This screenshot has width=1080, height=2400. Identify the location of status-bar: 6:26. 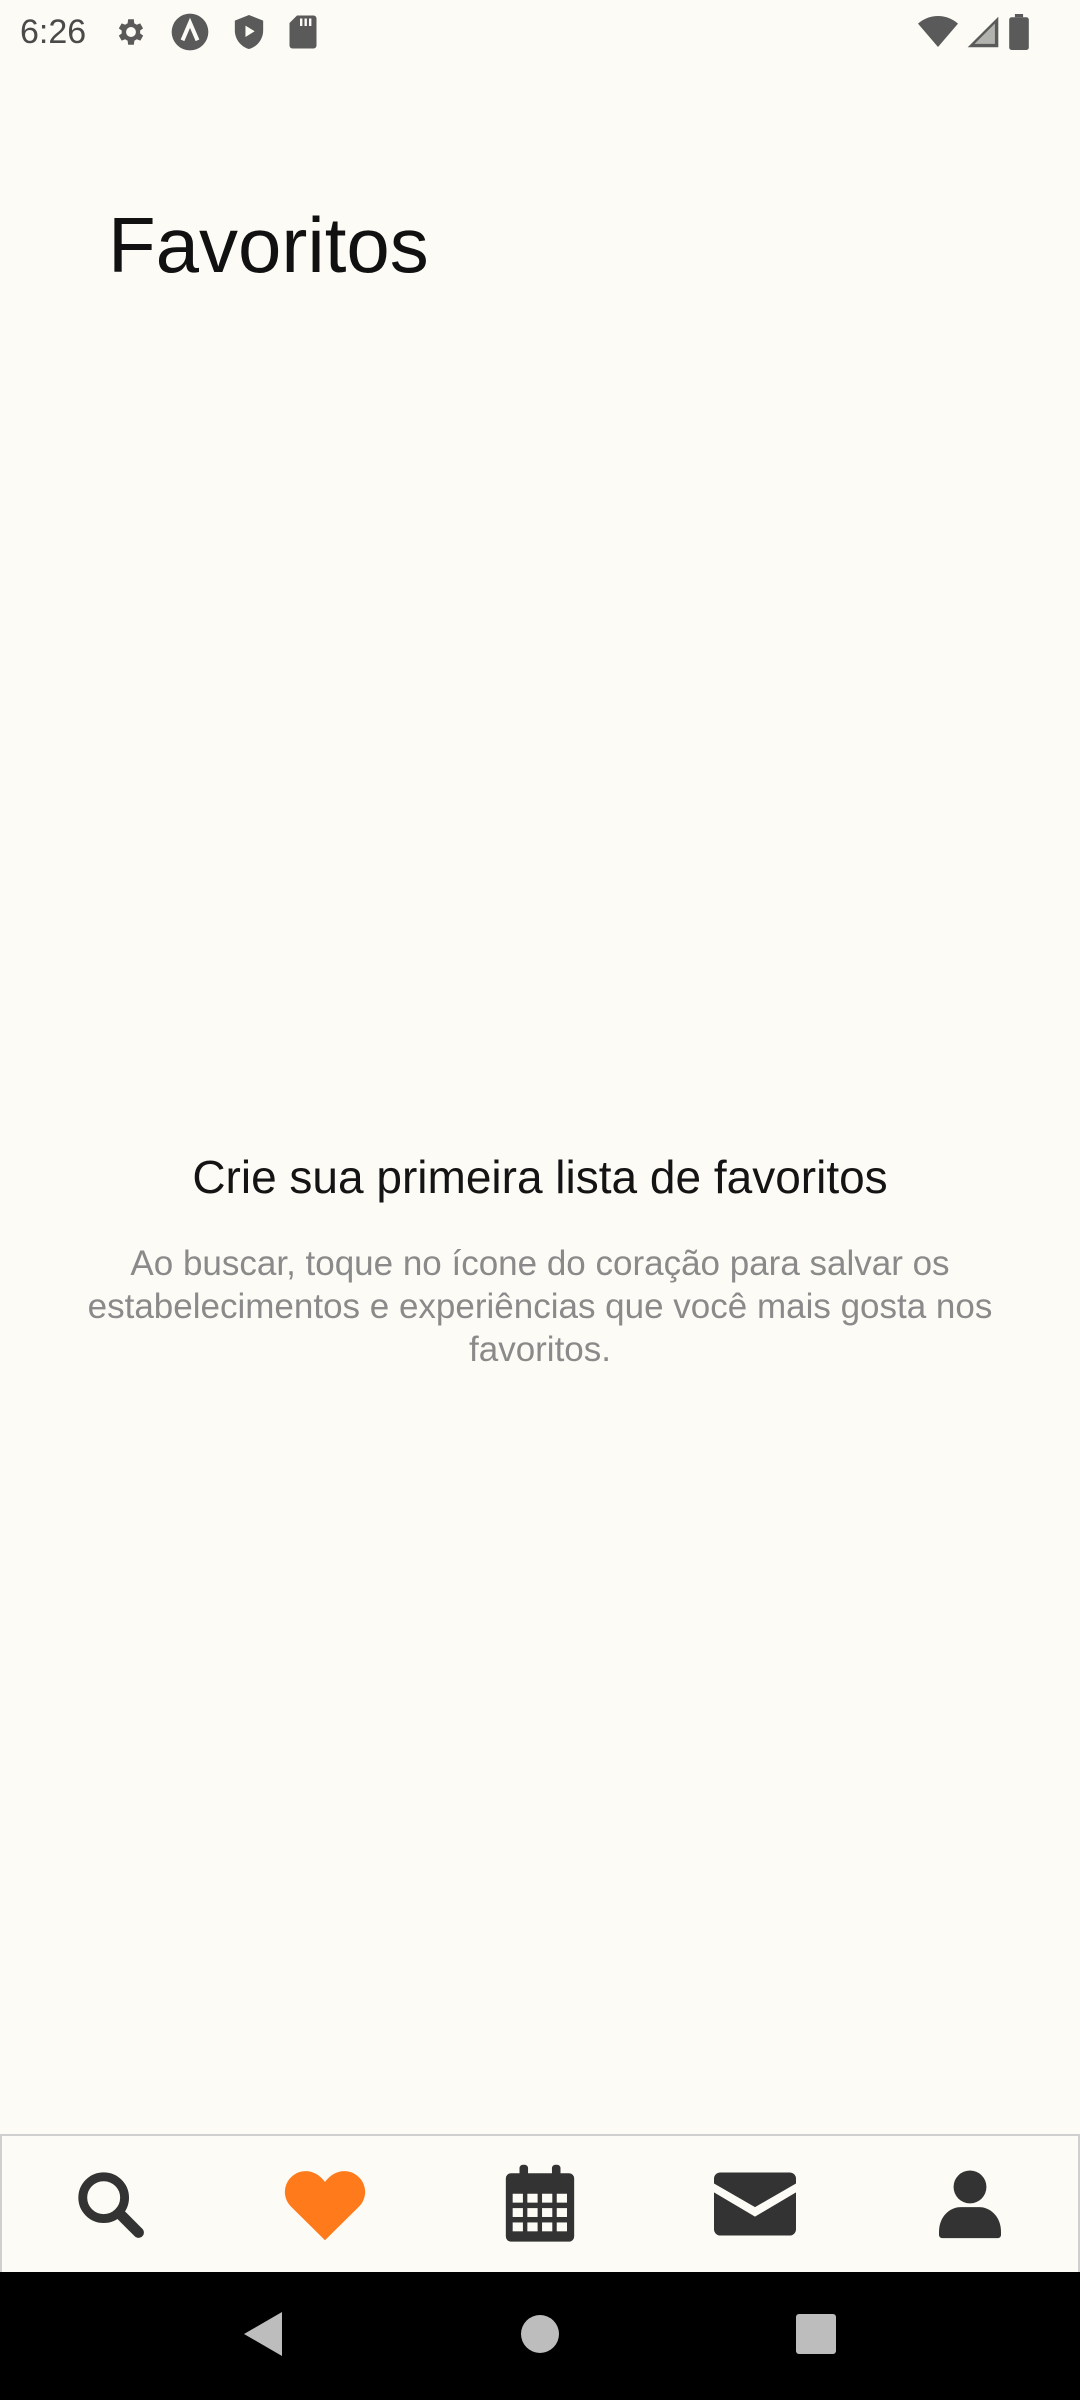
(540, 32).